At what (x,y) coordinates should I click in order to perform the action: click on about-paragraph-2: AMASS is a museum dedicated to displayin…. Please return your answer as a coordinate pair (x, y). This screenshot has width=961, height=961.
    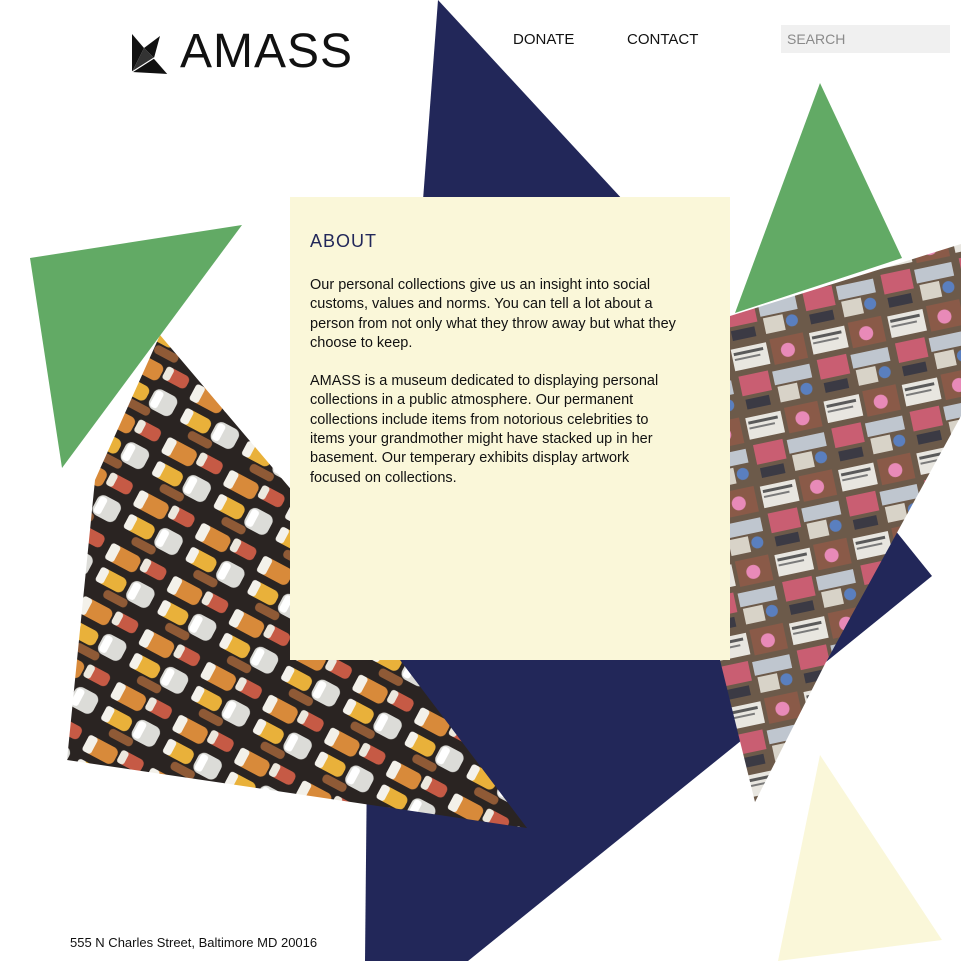
    Looking at the image, I should click on (484, 429).